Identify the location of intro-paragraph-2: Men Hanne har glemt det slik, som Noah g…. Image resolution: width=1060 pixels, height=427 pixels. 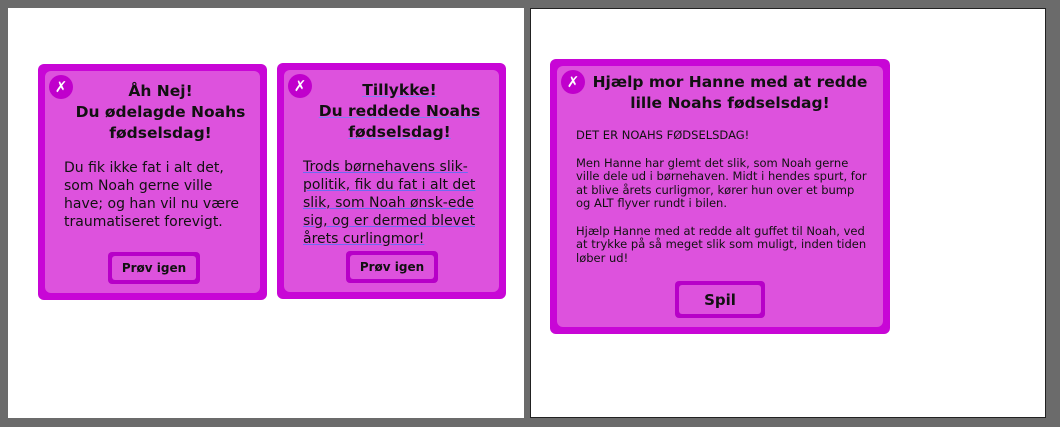
(721, 182).